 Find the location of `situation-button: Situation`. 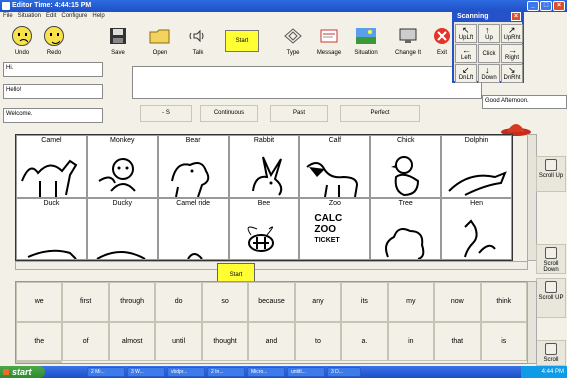

situation-button: Situation is located at coordinates (366, 40).